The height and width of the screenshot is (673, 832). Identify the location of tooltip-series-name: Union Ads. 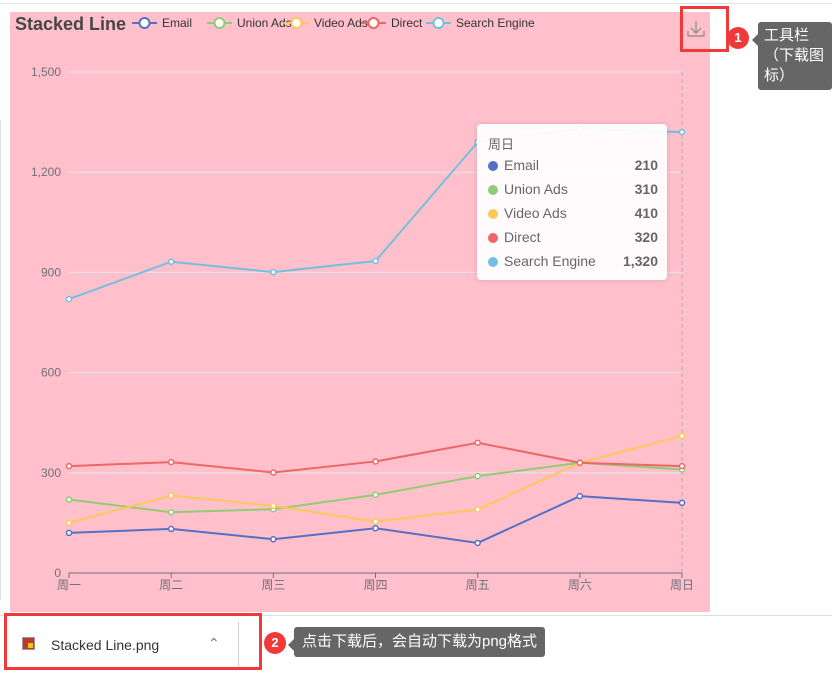
(536, 189).